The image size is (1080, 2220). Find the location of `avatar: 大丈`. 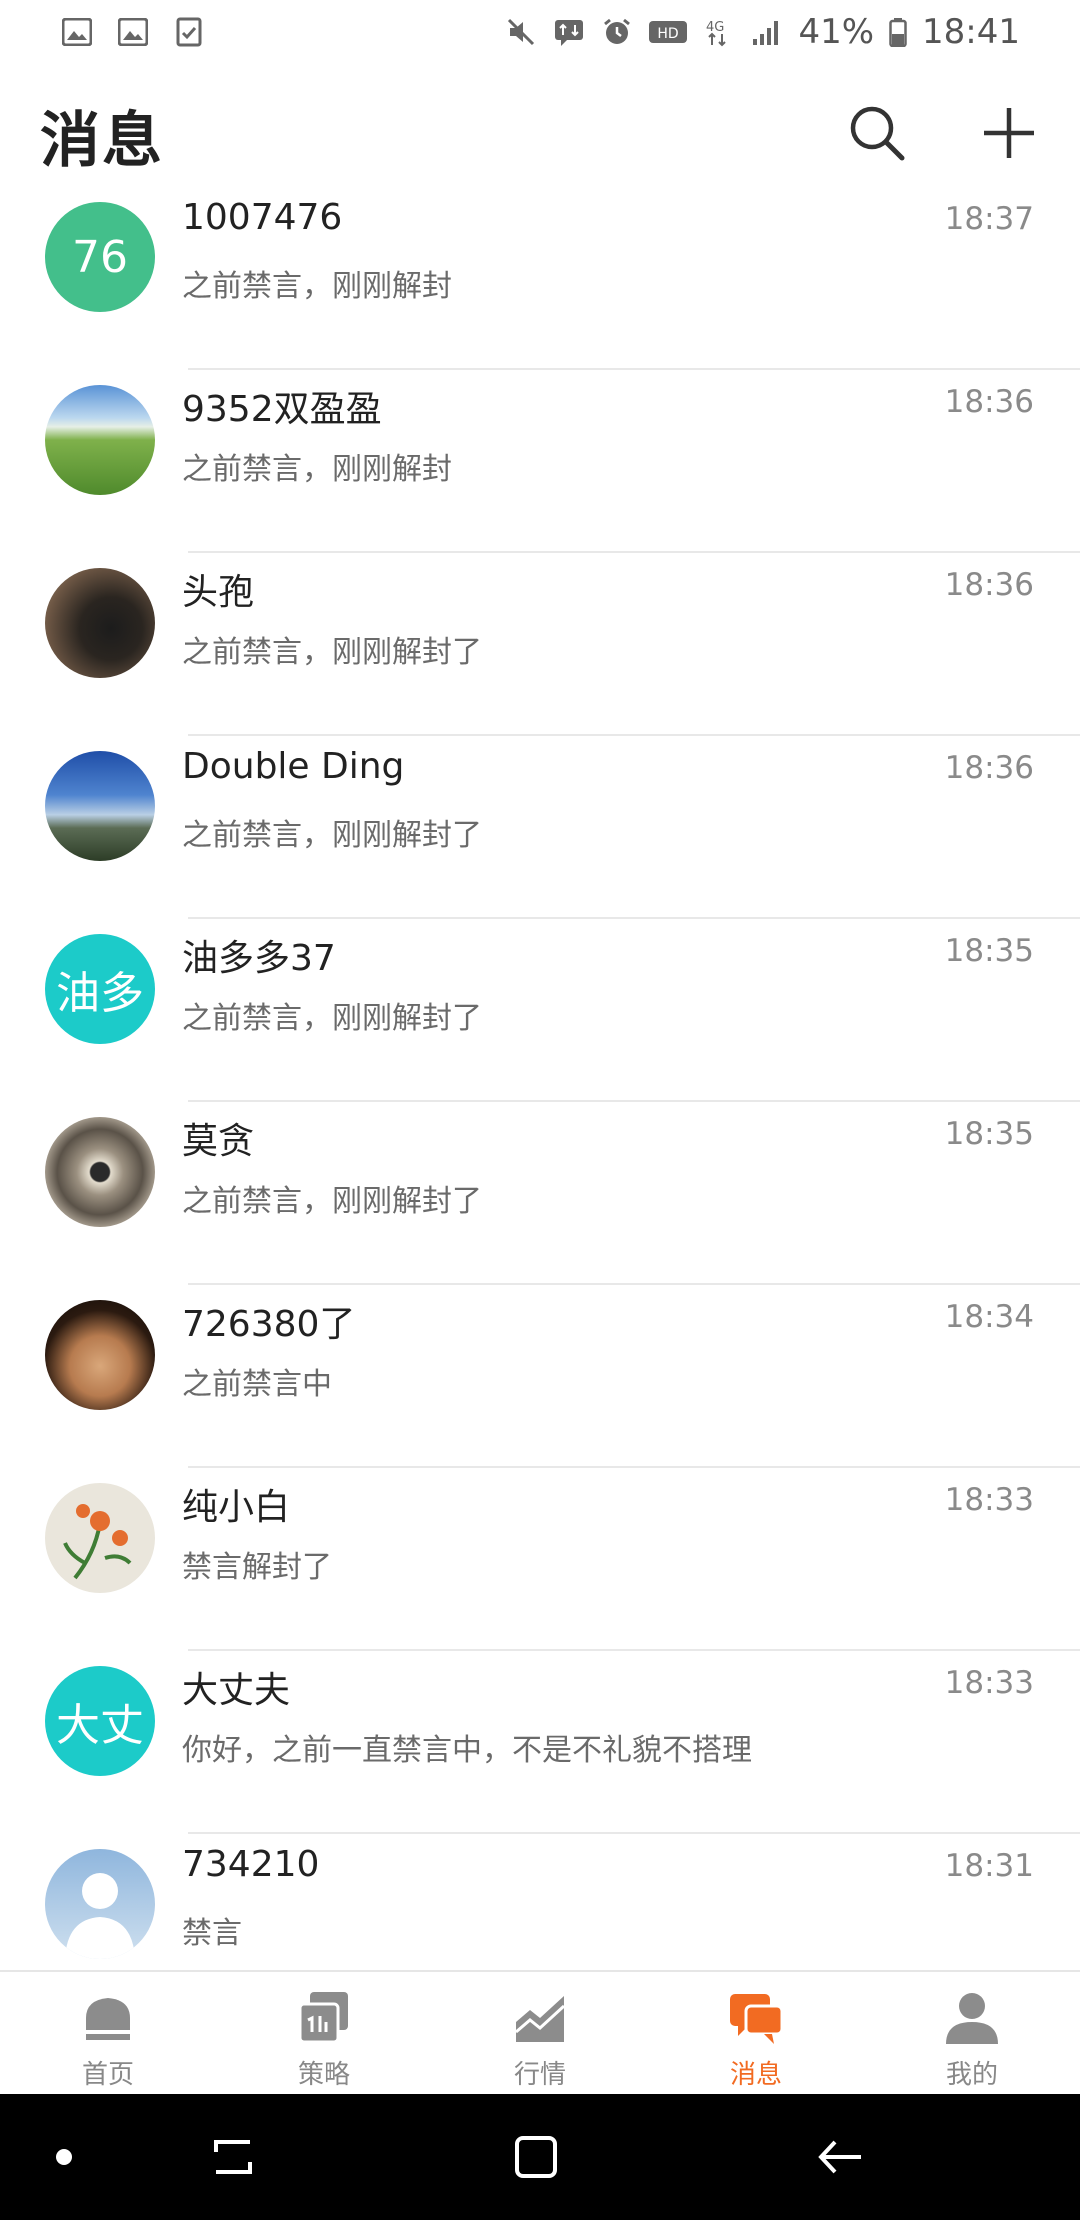

avatar: 大丈 is located at coordinates (100, 1721).